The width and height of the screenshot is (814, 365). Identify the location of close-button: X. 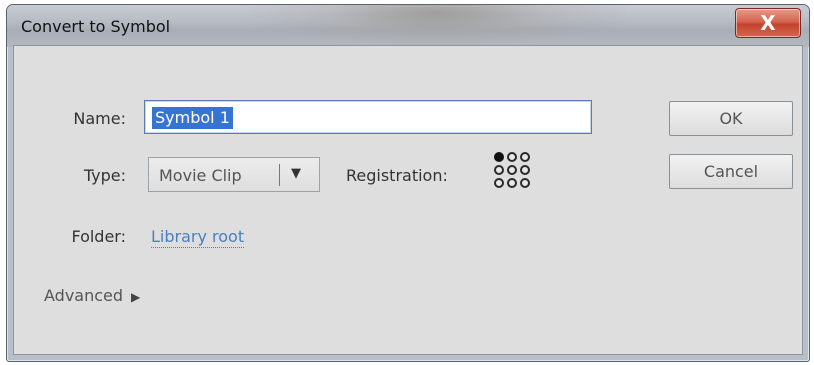
(768, 23).